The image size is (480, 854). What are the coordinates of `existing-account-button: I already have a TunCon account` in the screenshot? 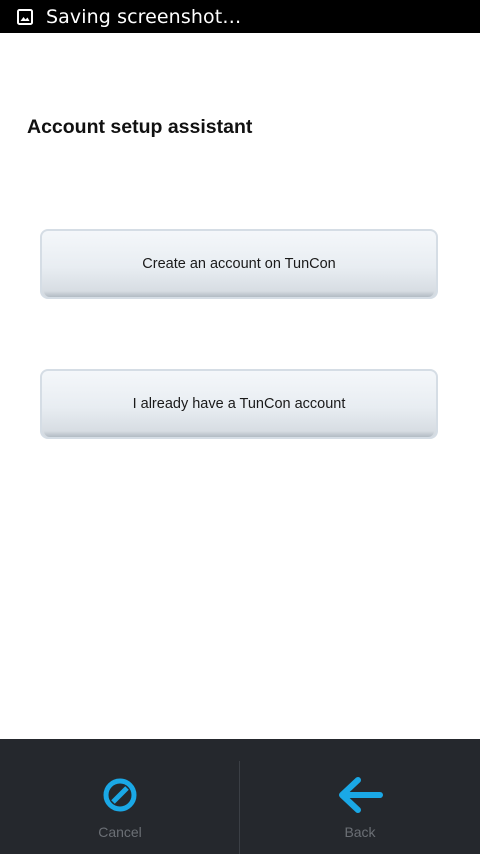 It's located at (239, 404).